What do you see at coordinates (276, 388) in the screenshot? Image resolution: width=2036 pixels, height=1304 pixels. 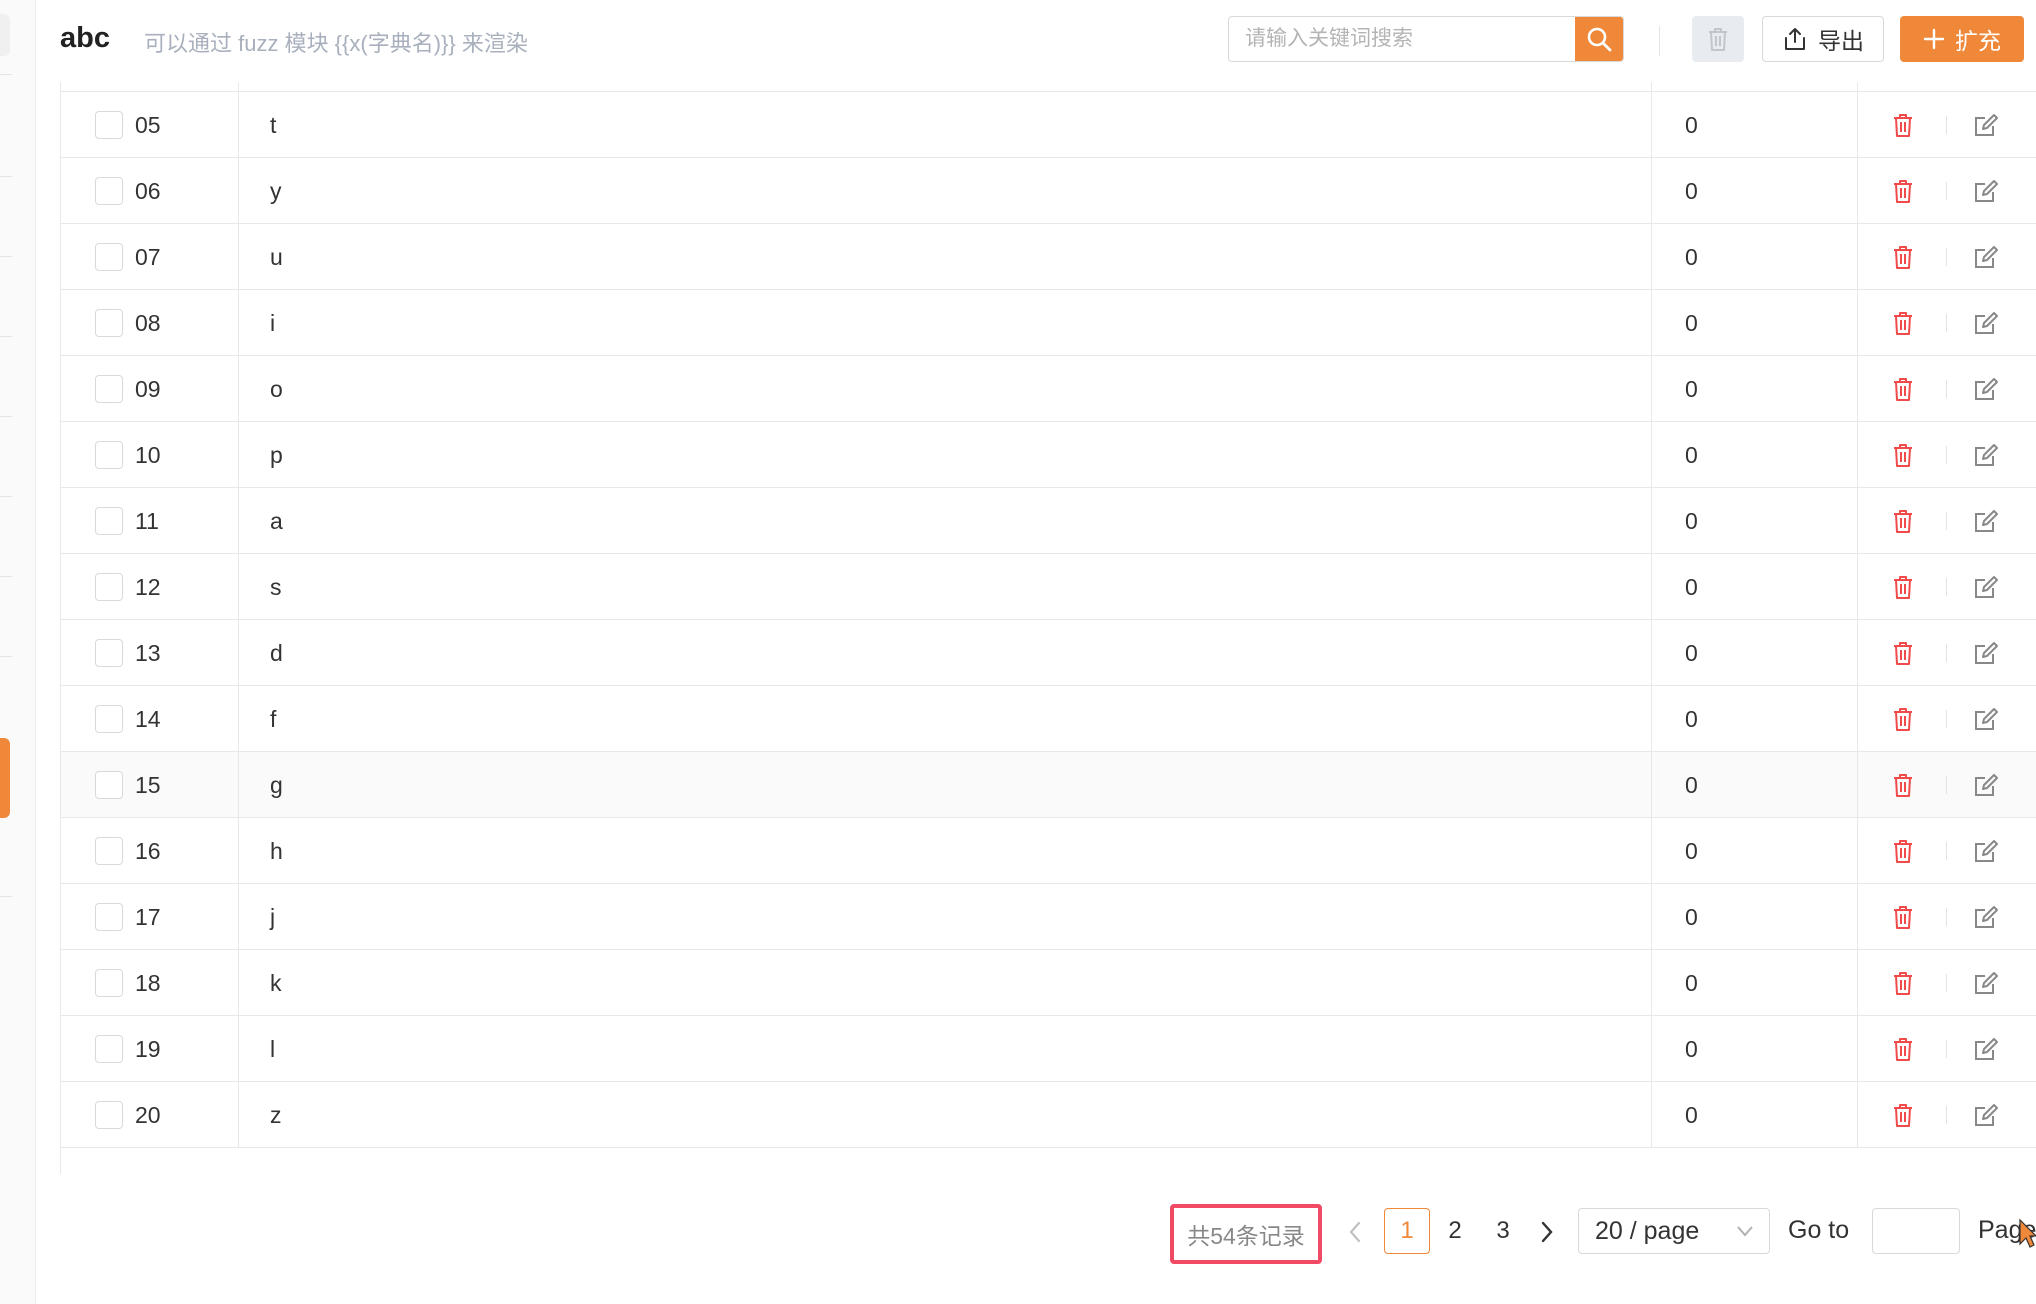 I see `row-name: o` at bounding box center [276, 388].